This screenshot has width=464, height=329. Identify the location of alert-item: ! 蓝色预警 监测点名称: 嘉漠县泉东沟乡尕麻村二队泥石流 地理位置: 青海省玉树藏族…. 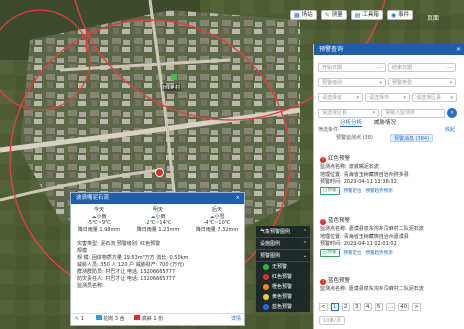
(390, 238).